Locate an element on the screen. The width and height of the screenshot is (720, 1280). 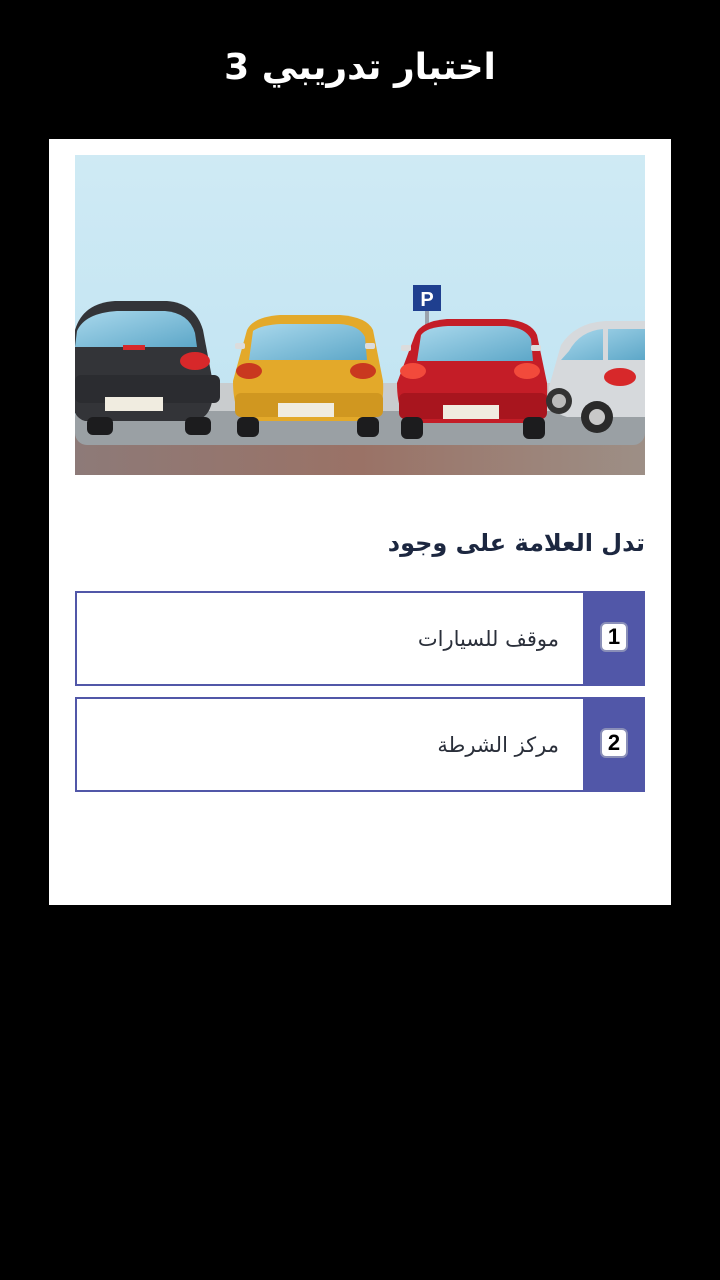
red-car-icon is located at coordinates (472, 379).